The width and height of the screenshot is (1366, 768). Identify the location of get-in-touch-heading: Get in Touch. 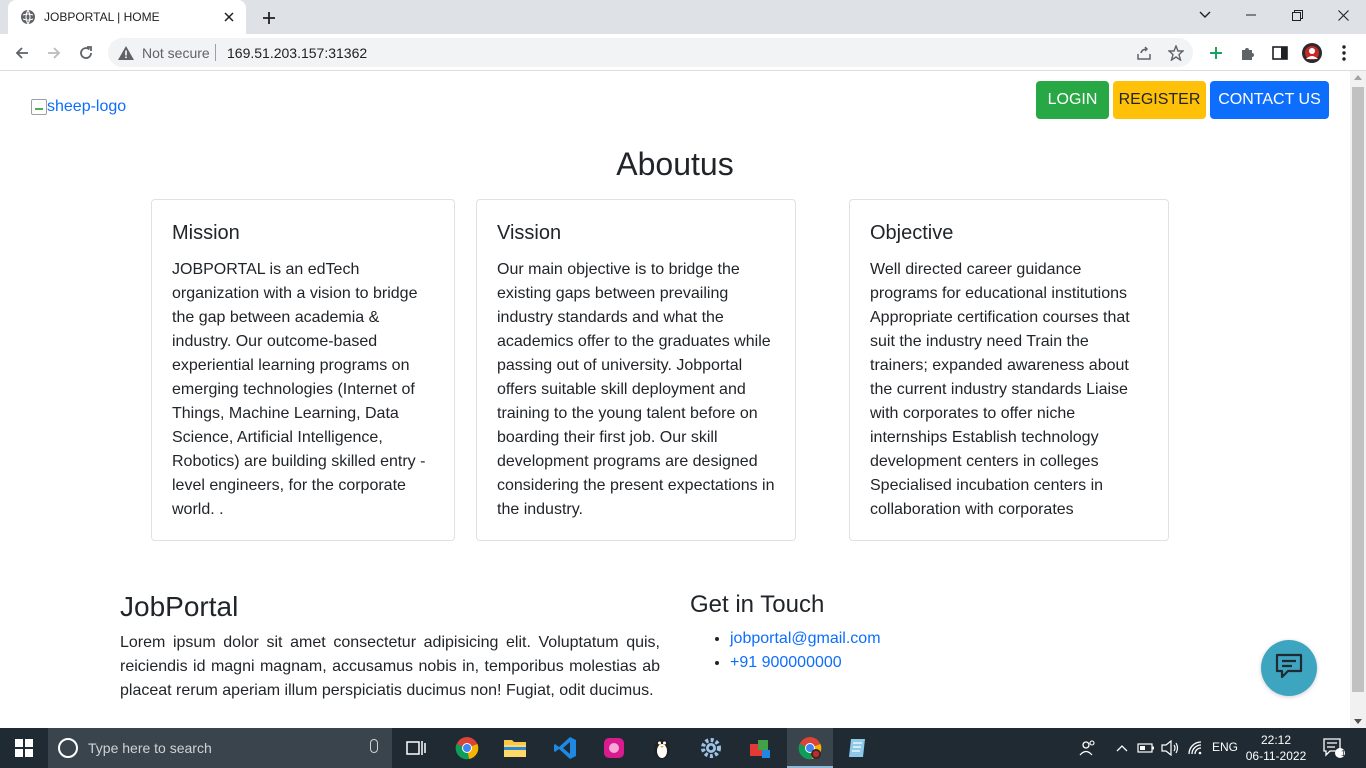
(757, 604).